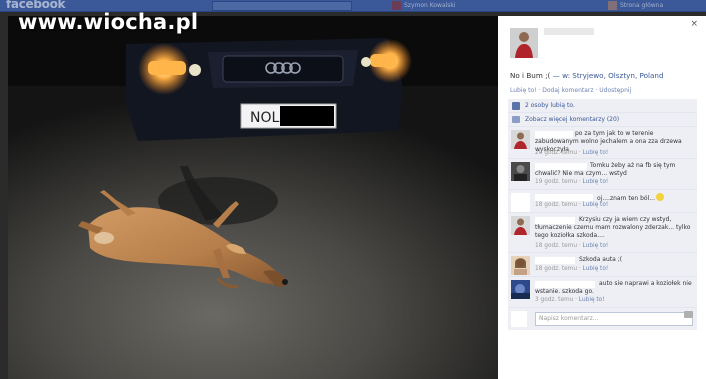 This screenshot has height=379, width=706. Describe the element at coordinates (662, 5) in the screenshot. I see `home-link: Strona główna` at that location.